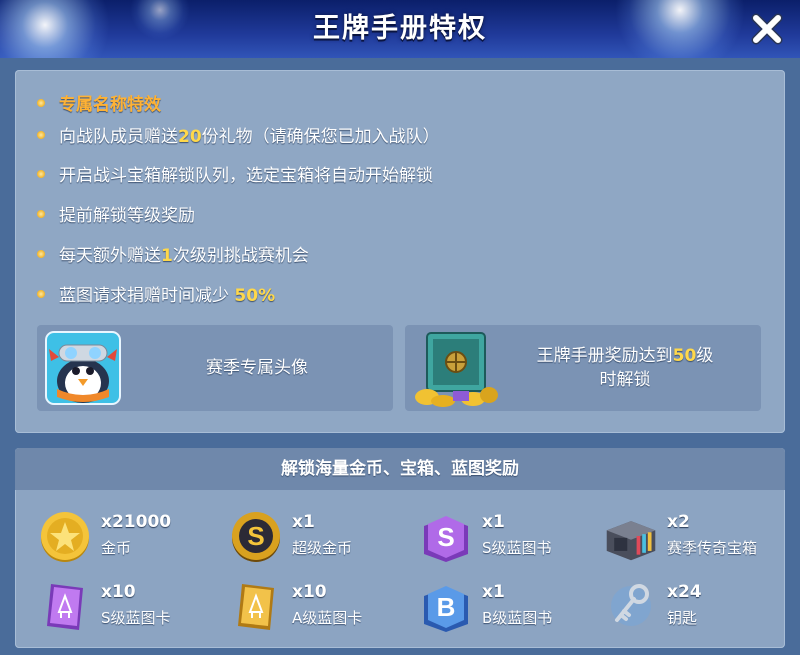 This screenshot has height=655, width=800. Describe the element at coordinates (322, 548) in the screenshot. I see `reward-name: 超级金币` at that location.